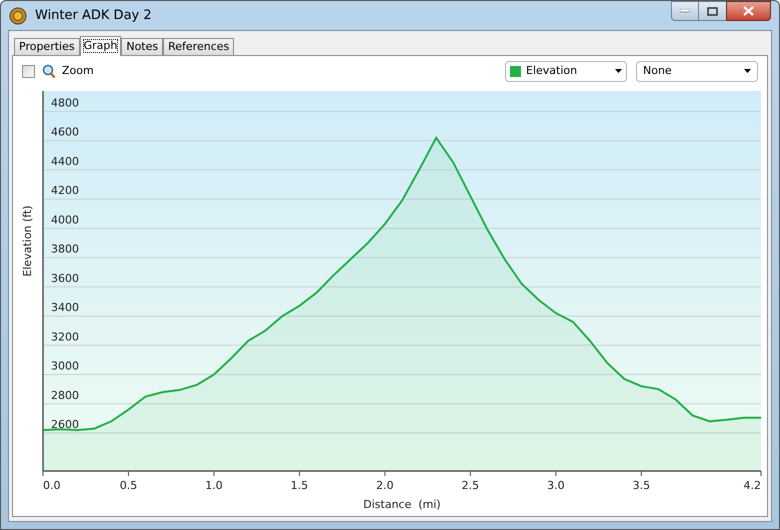 The width and height of the screenshot is (780, 530). What do you see at coordinates (299, 485) in the screenshot?
I see `tick-label: 1.5` at bounding box center [299, 485].